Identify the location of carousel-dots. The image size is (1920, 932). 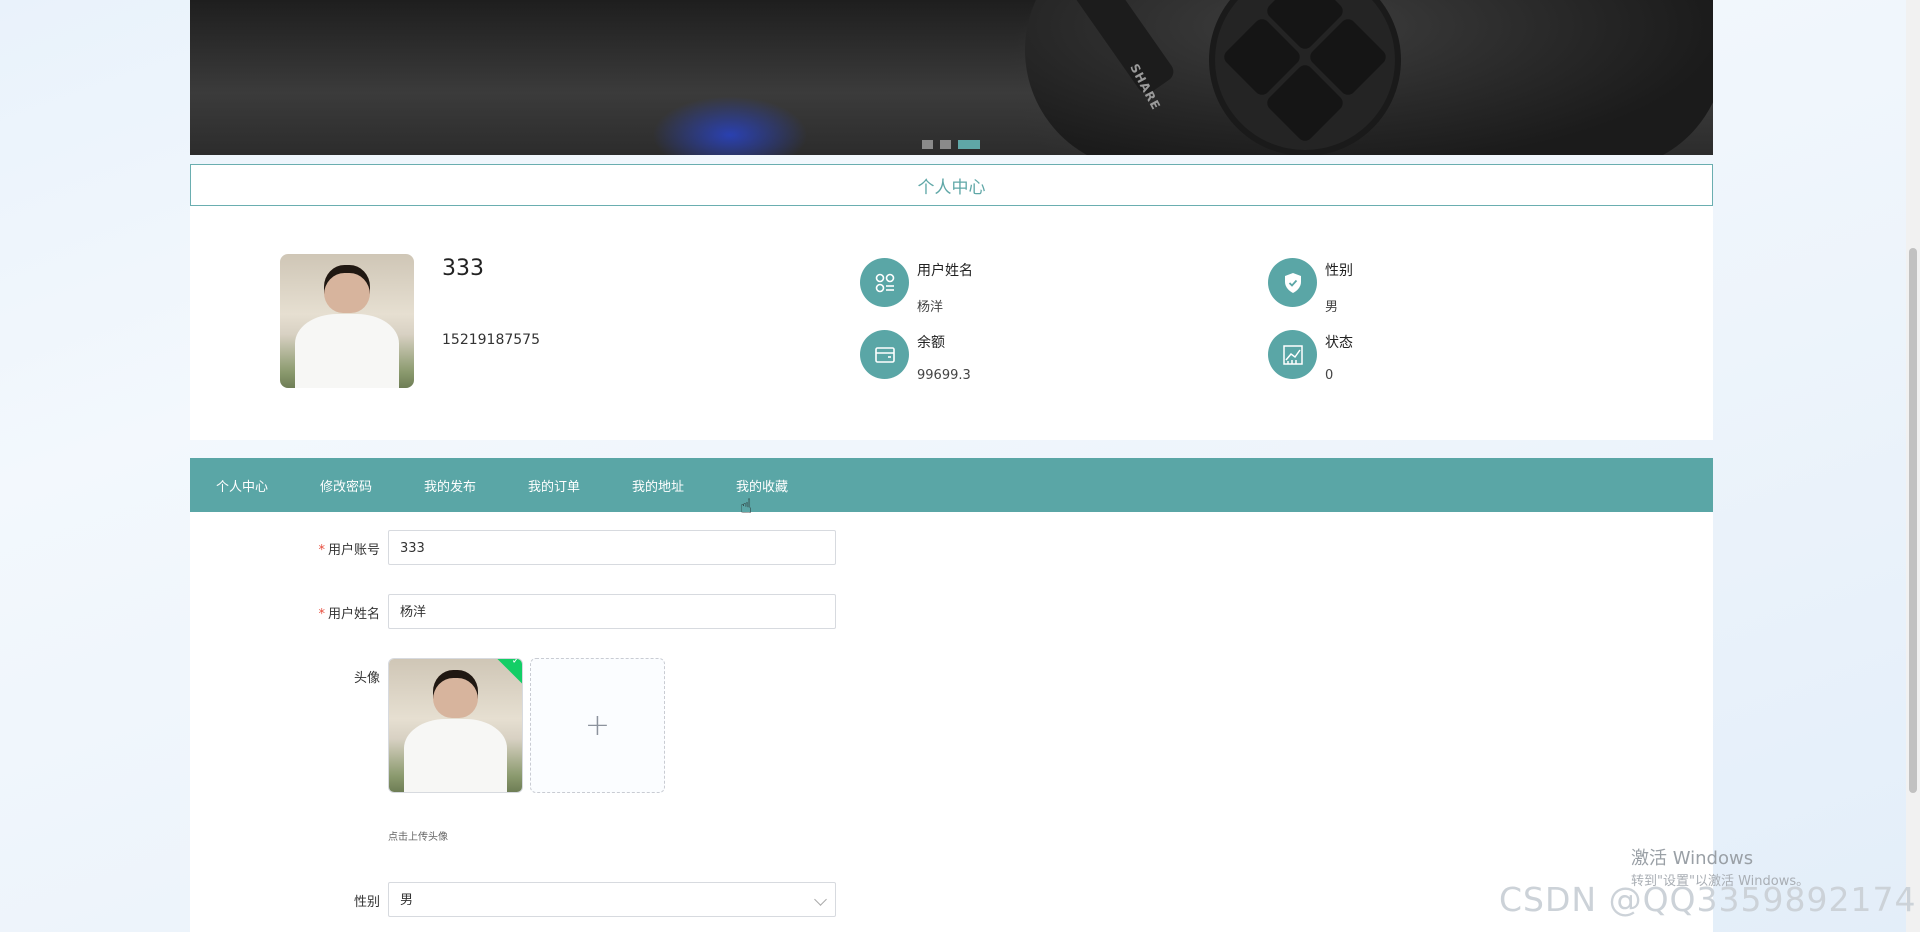
(951, 144).